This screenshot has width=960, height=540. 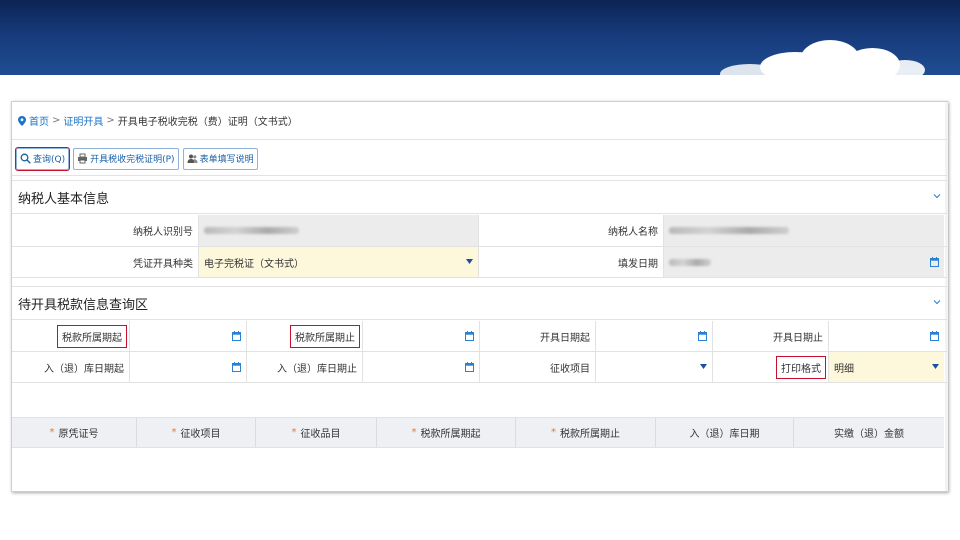 I want to click on period-start-label-cell: 税款所属期起, so click(x=71, y=336).